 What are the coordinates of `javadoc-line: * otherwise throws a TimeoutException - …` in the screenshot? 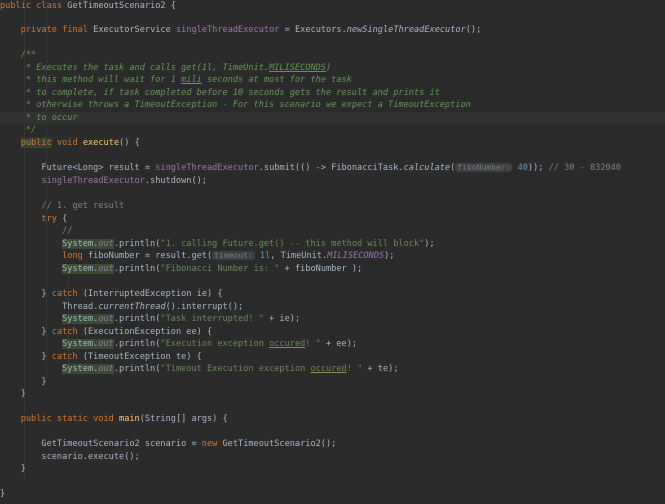 It's located at (235, 105).